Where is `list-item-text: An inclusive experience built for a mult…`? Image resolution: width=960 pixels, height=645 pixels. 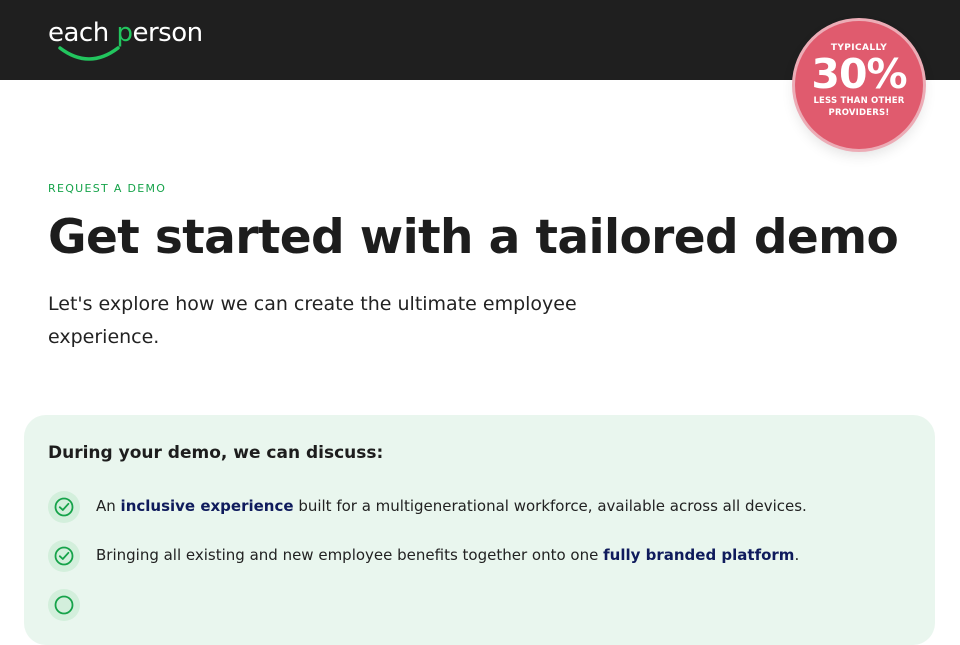
list-item-text: An inclusive experience built for a mult… is located at coordinates (451, 506).